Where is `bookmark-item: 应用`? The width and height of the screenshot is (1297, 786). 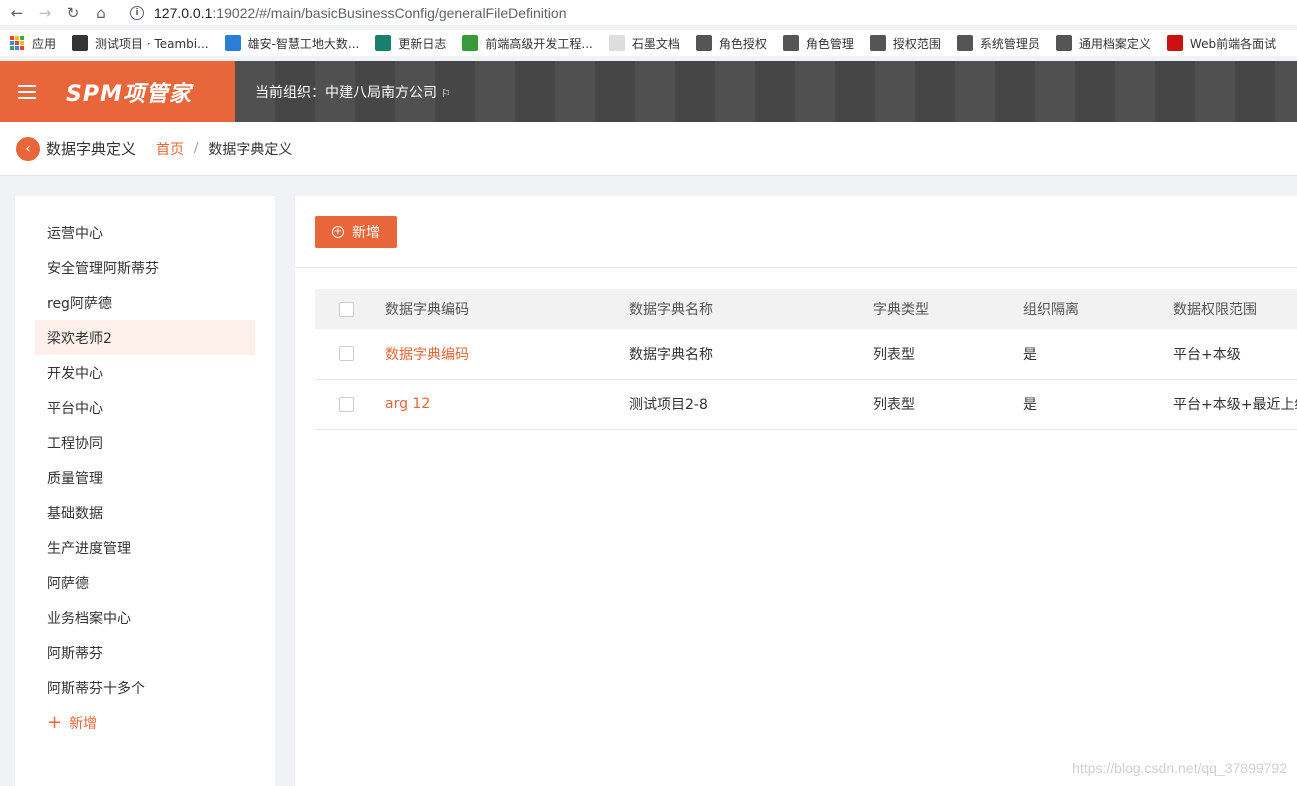
bookmark-item: 应用 is located at coordinates (33, 43).